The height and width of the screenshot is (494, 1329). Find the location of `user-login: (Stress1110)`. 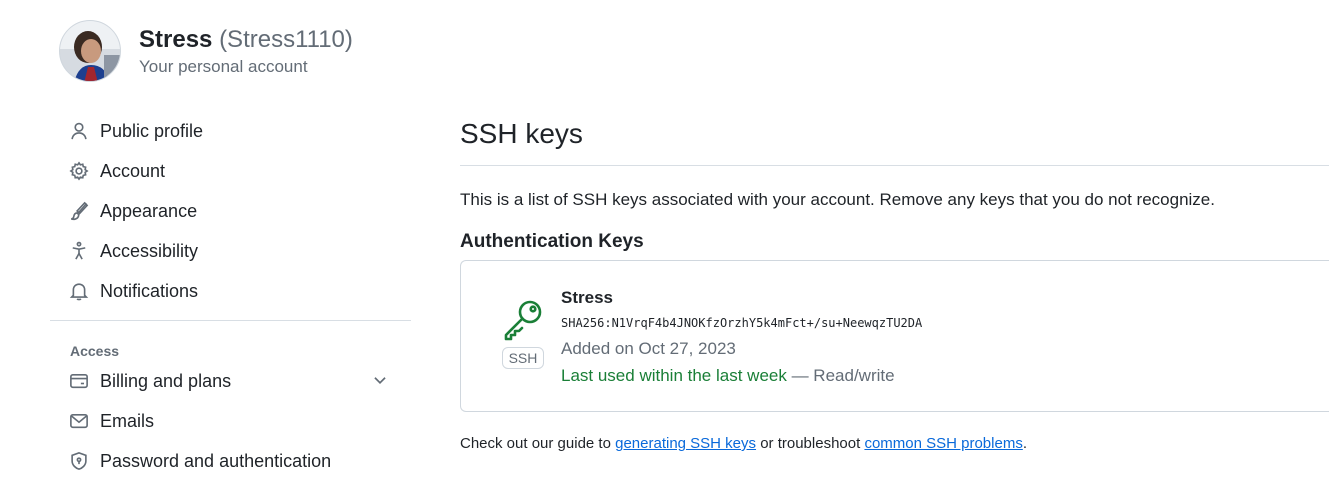

user-login: (Stress1110) is located at coordinates (286, 39).